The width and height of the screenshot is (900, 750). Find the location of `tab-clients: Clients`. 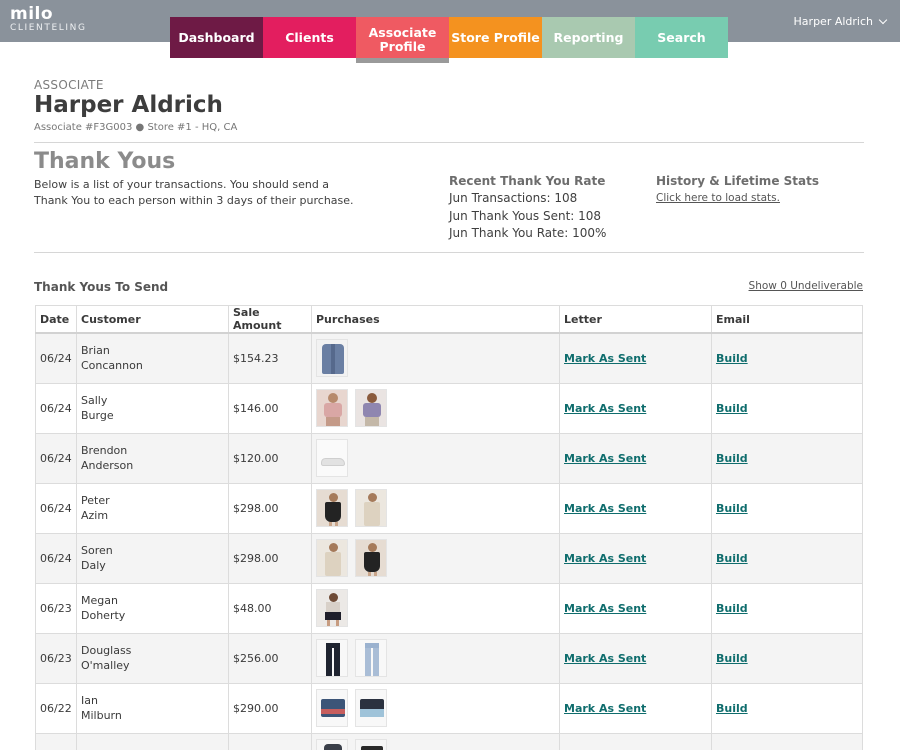

tab-clients: Clients is located at coordinates (309, 37).